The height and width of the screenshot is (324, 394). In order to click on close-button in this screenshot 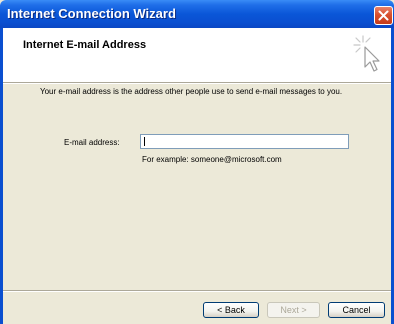, I will do `click(383, 15)`.